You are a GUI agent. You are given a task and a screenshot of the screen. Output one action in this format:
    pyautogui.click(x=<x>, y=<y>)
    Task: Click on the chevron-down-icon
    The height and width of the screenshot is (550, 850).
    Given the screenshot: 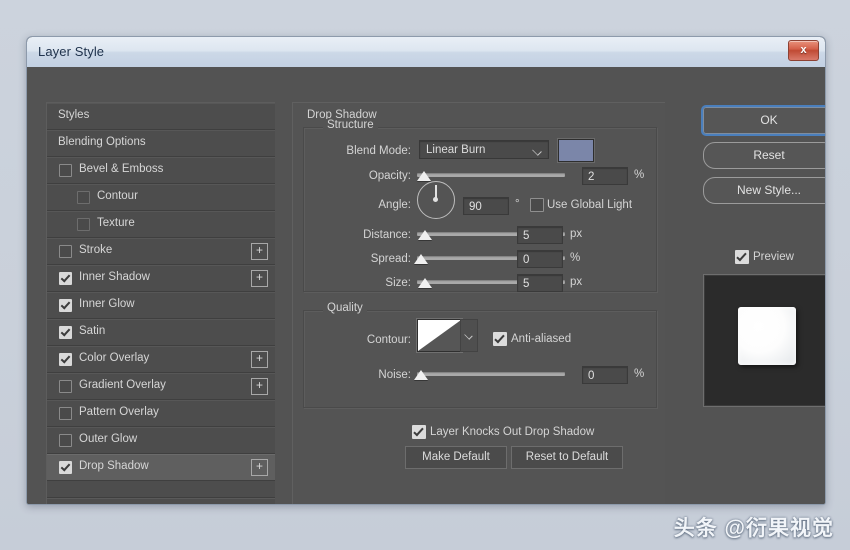 What is the action you would take?
    pyautogui.click(x=537, y=151)
    